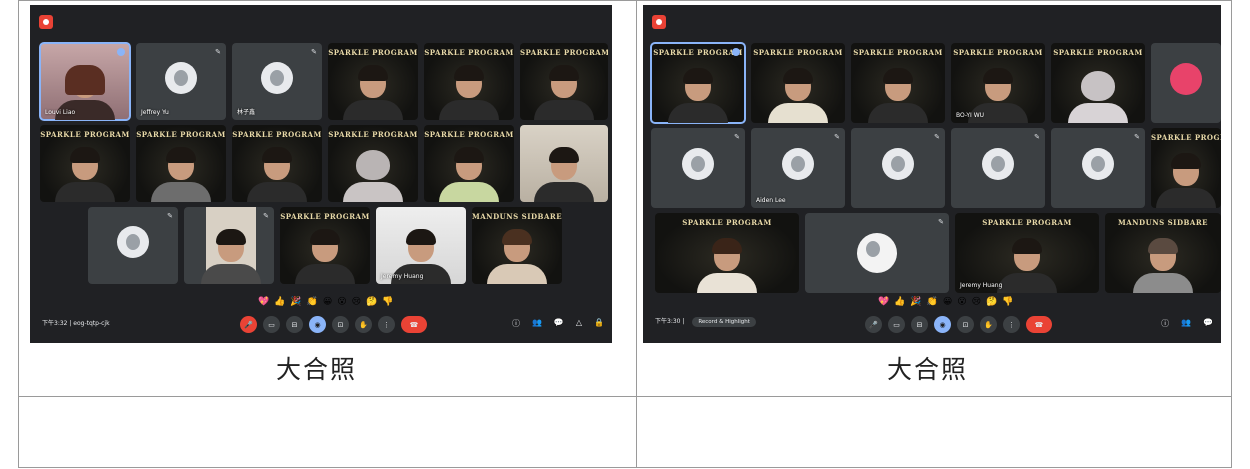 The height and width of the screenshot is (469, 1250). I want to click on participant-name: BO-YI WU, so click(970, 115).